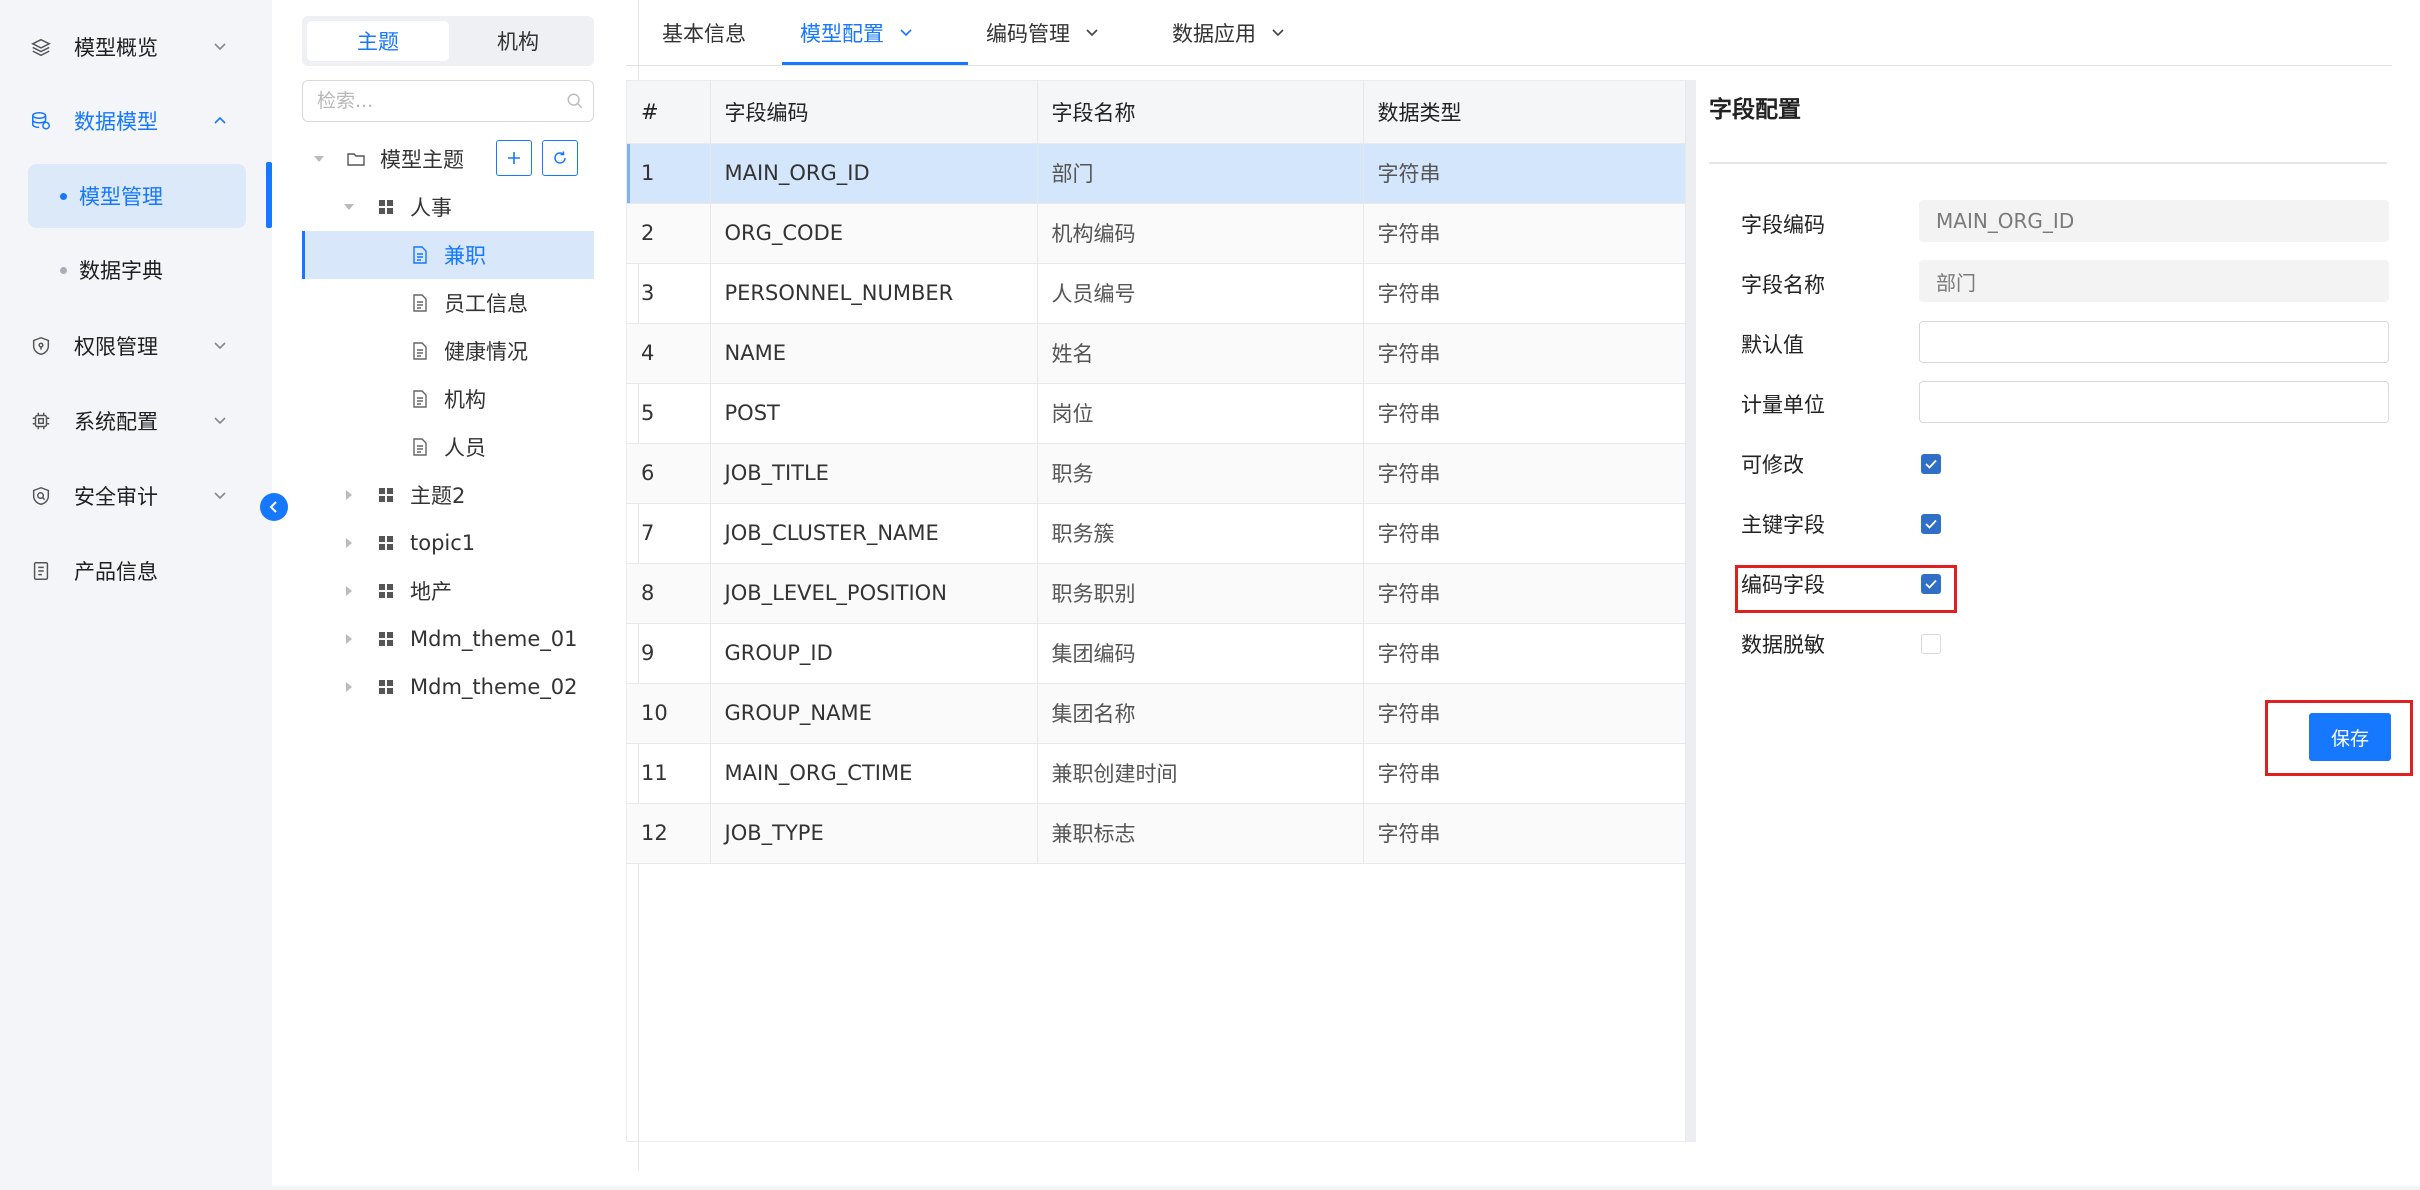 This screenshot has width=2420, height=1190. Describe the element at coordinates (1931, 644) in the screenshot. I see `desensitize-checkbox` at that location.